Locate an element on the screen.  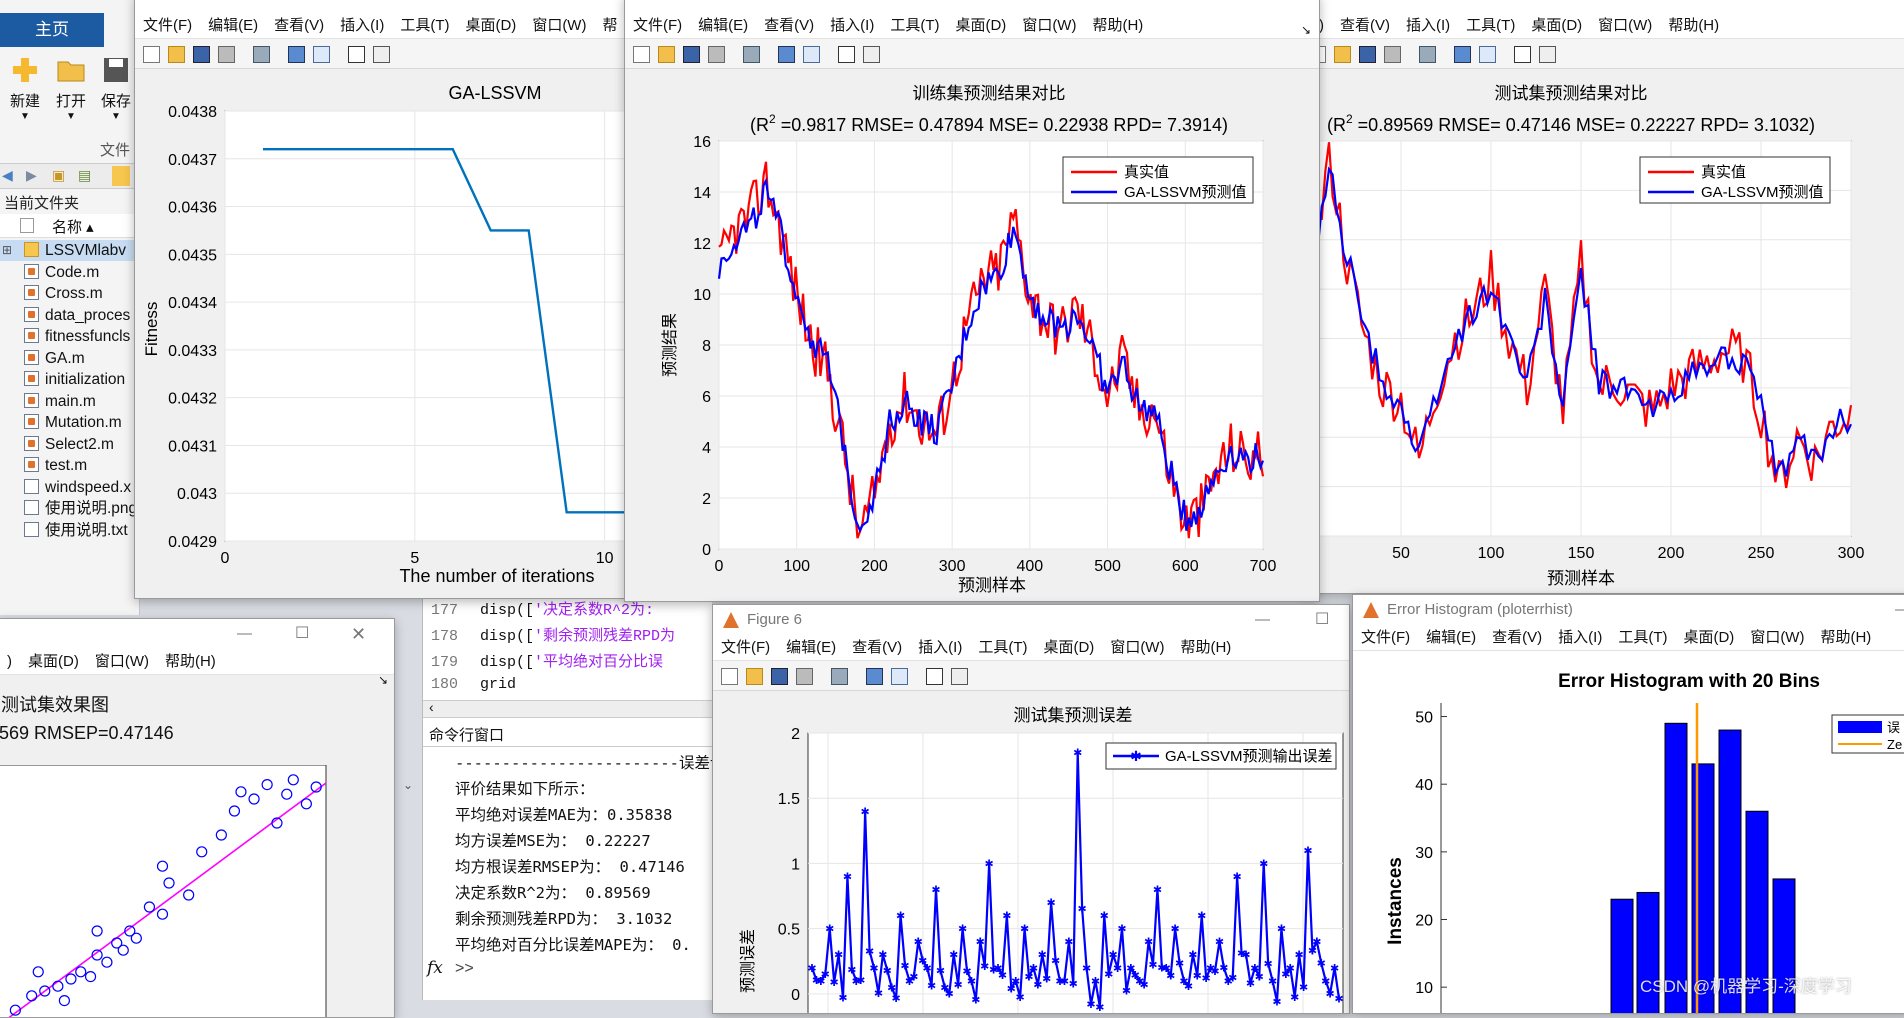
code-line: 180 grid is located at coordinates (473, 684).